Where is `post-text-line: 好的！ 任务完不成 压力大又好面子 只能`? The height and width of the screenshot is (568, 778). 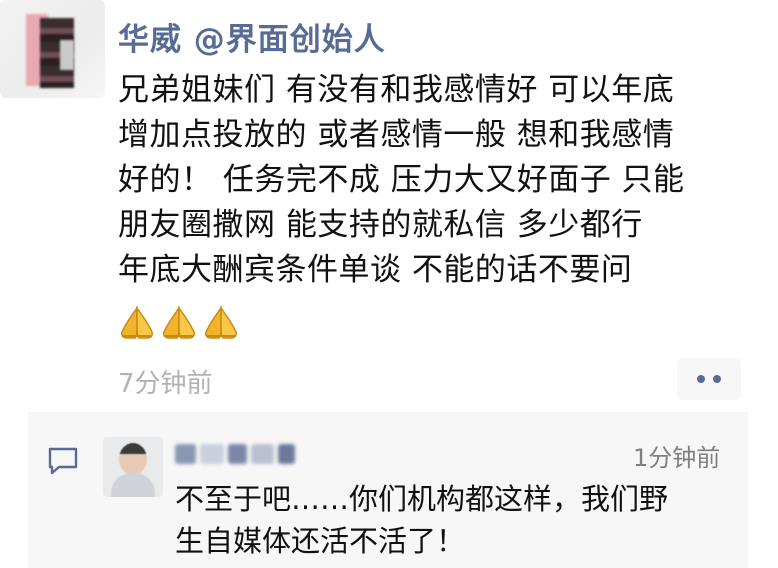
post-text-line: 好的！ 任务完不成 压力大又好面子 只能 is located at coordinates (401, 180).